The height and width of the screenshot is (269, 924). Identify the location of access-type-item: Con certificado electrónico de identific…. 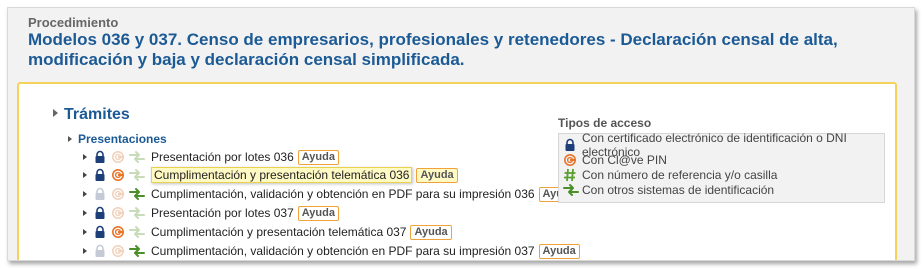
(723, 145).